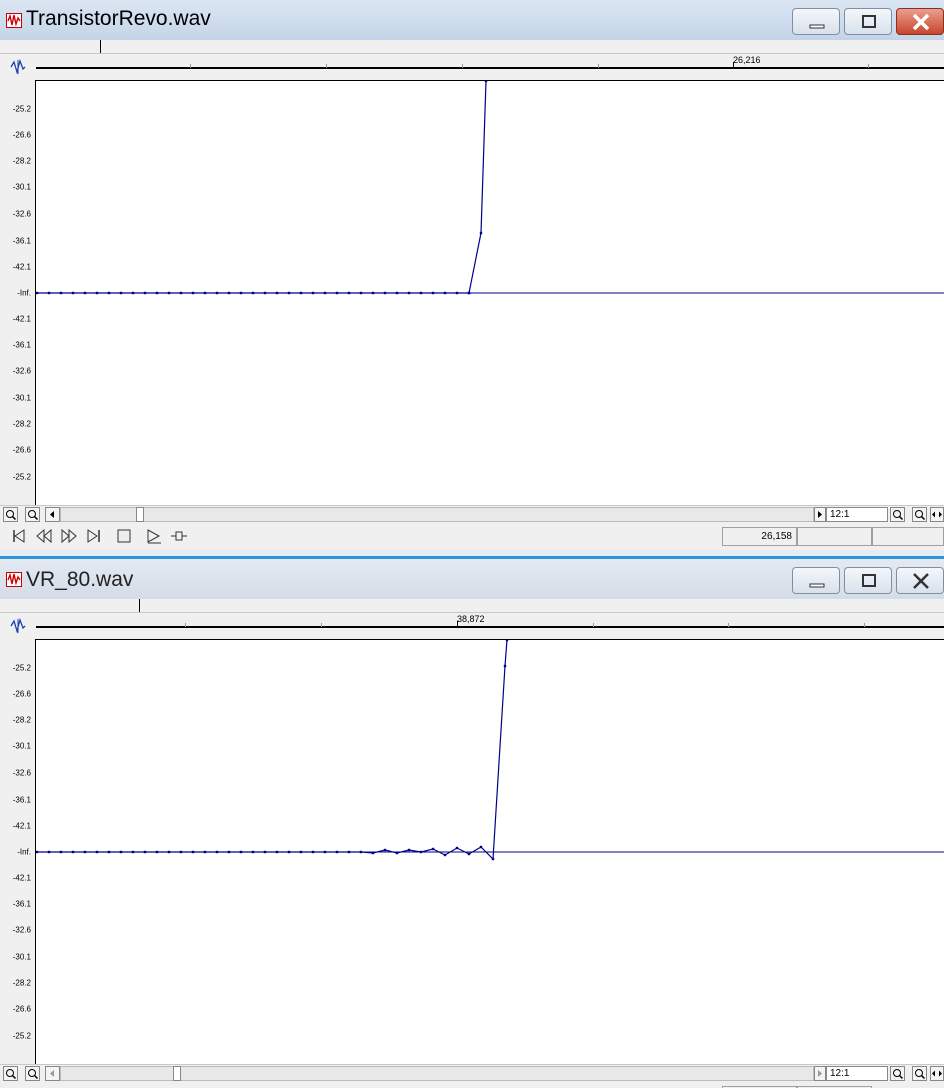 This screenshot has width=944, height=1088. I want to click on selection-end-field, so click(908, 536).